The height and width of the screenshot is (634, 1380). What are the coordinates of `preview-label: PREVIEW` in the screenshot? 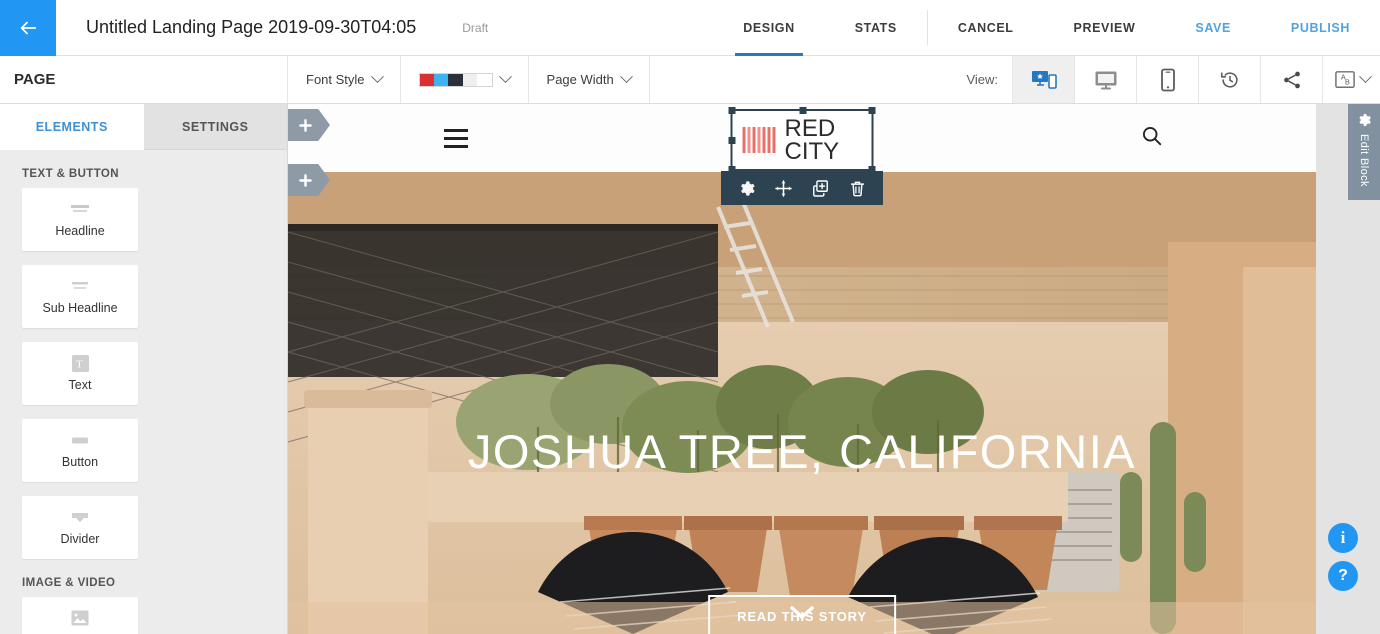 It's located at (1104, 28).